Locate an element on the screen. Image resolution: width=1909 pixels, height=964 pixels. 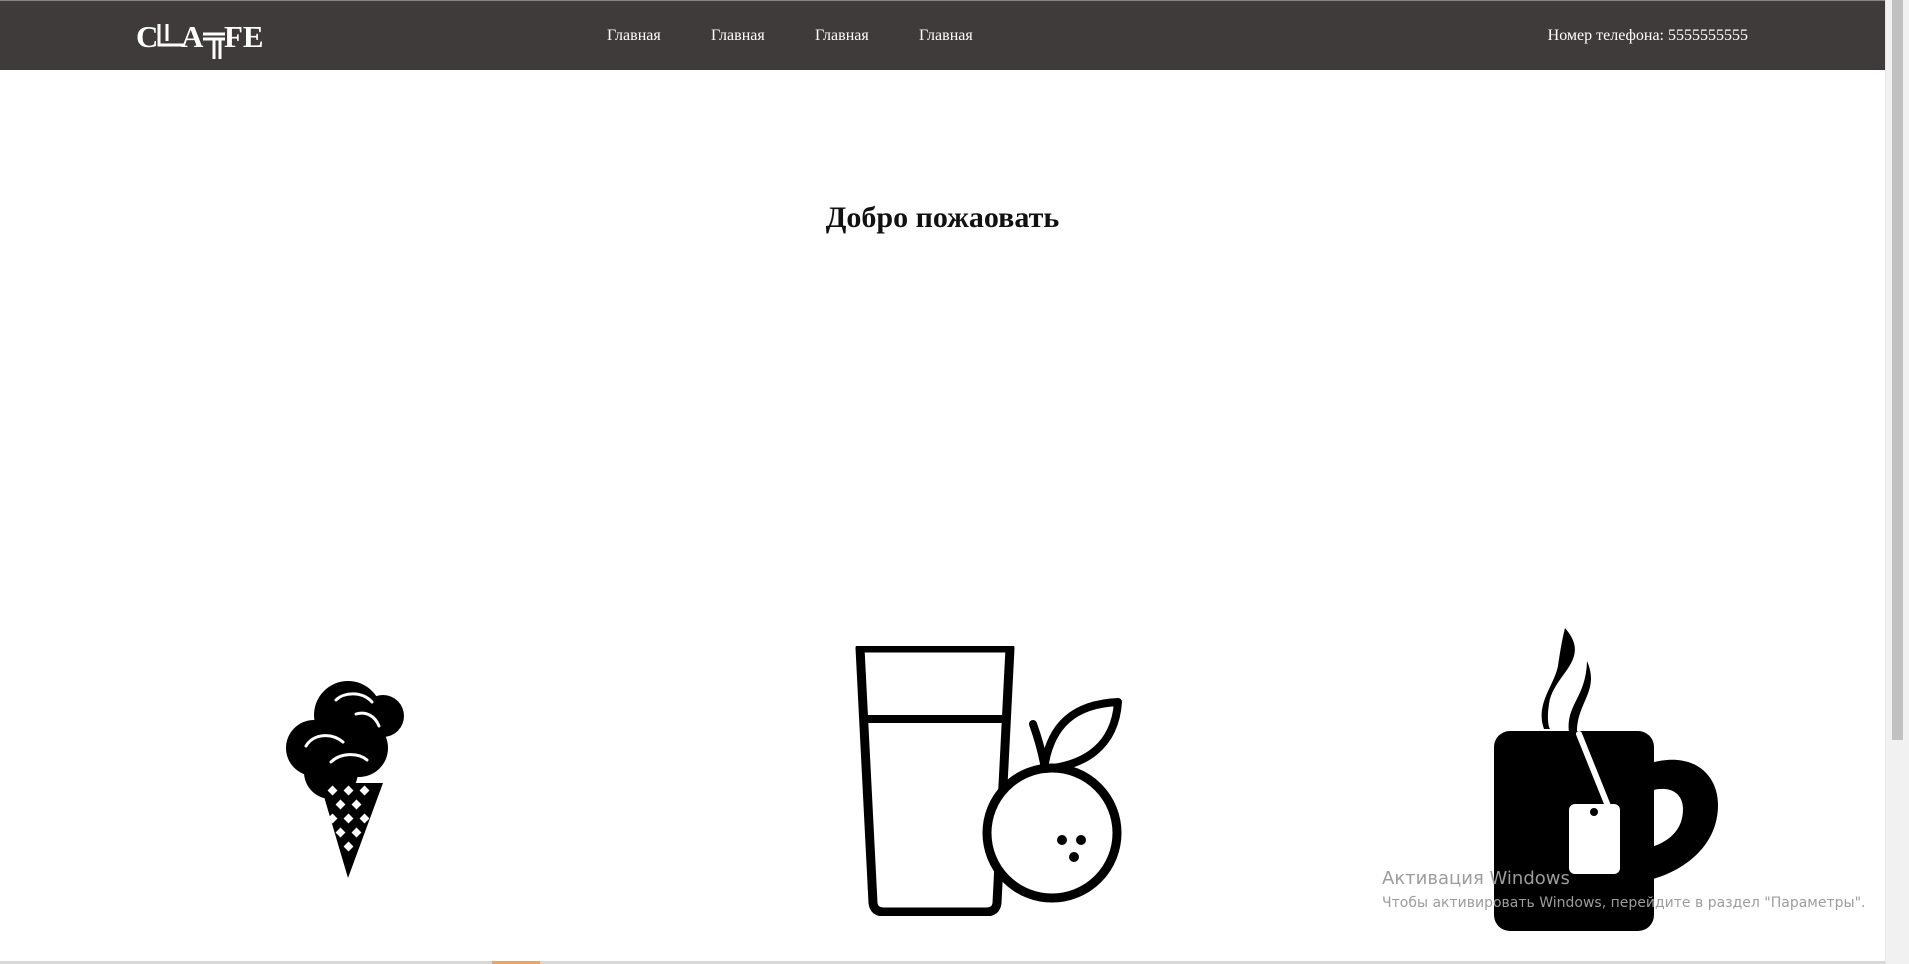
vertical-scrollbar is located at coordinates (1897, 482).